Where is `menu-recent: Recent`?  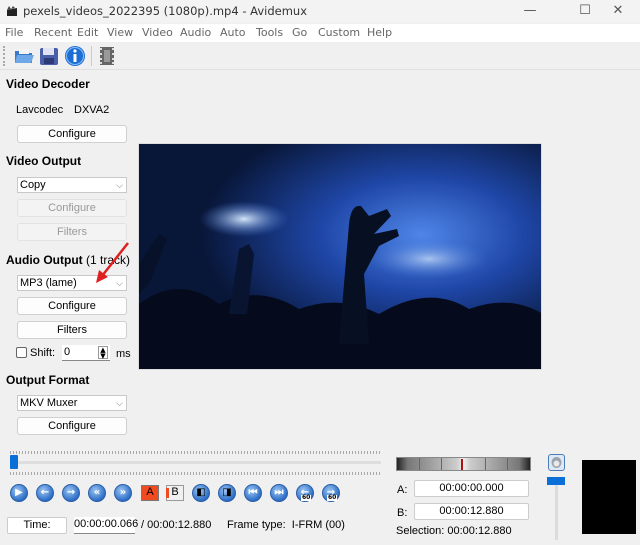
menu-recent: Recent is located at coordinates (53, 32).